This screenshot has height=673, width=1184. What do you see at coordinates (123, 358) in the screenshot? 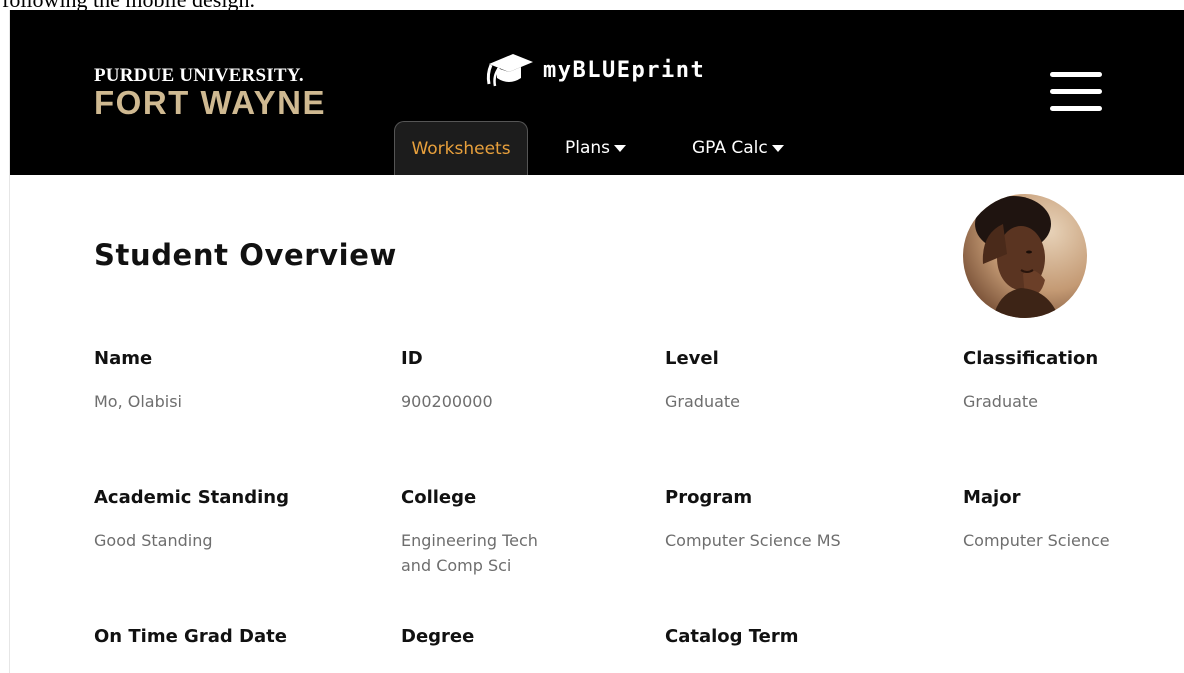
I see `field-label-name: Name` at bounding box center [123, 358].